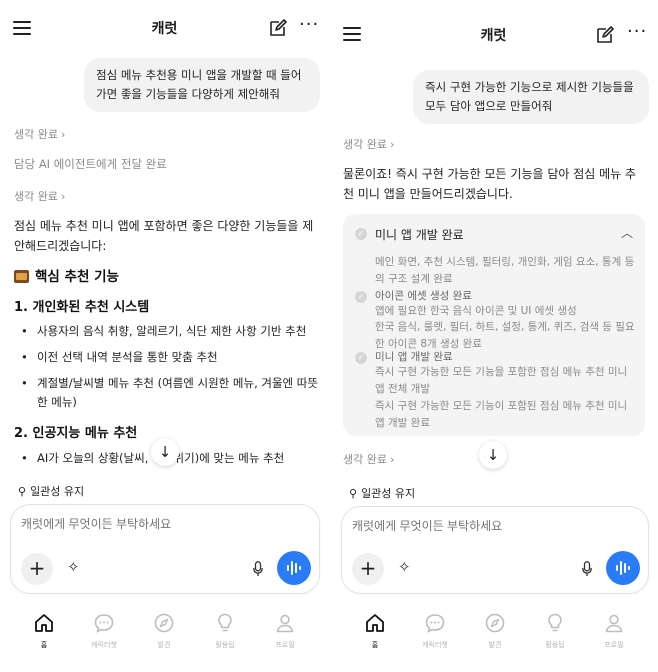 This screenshot has width=658, height=672. What do you see at coordinates (90, 164) in the screenshot?
I see `handoff-status: 담당 AI 에이전트에게 전달 완료` at bounding box center [90, 164].